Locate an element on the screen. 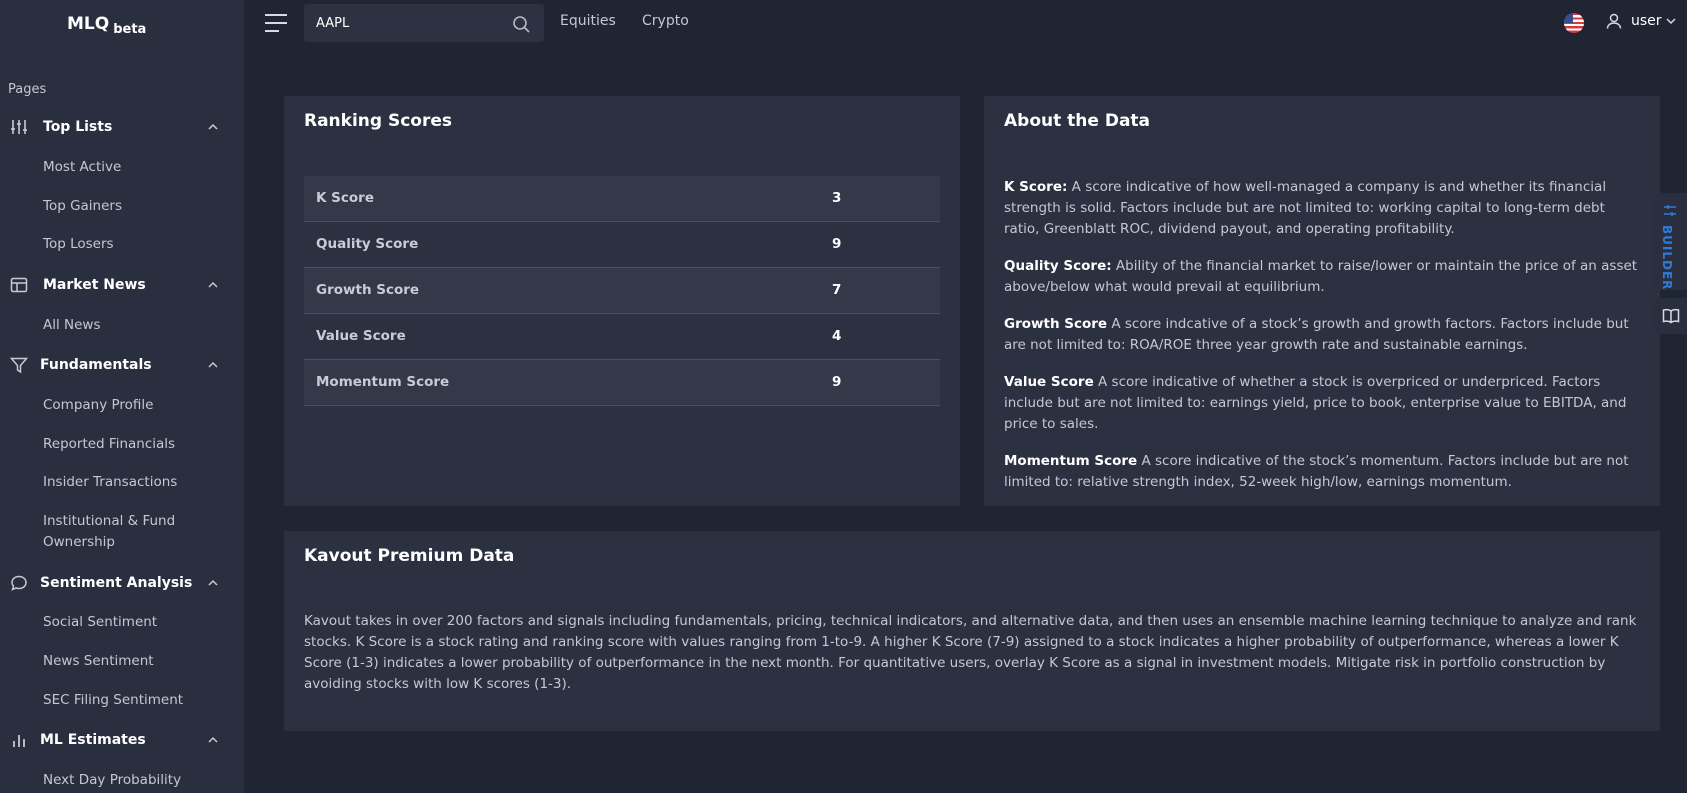 The height and width of the screenshot is (793, 1687). definition-term: K Score: is located at coordinates (1036, 187).